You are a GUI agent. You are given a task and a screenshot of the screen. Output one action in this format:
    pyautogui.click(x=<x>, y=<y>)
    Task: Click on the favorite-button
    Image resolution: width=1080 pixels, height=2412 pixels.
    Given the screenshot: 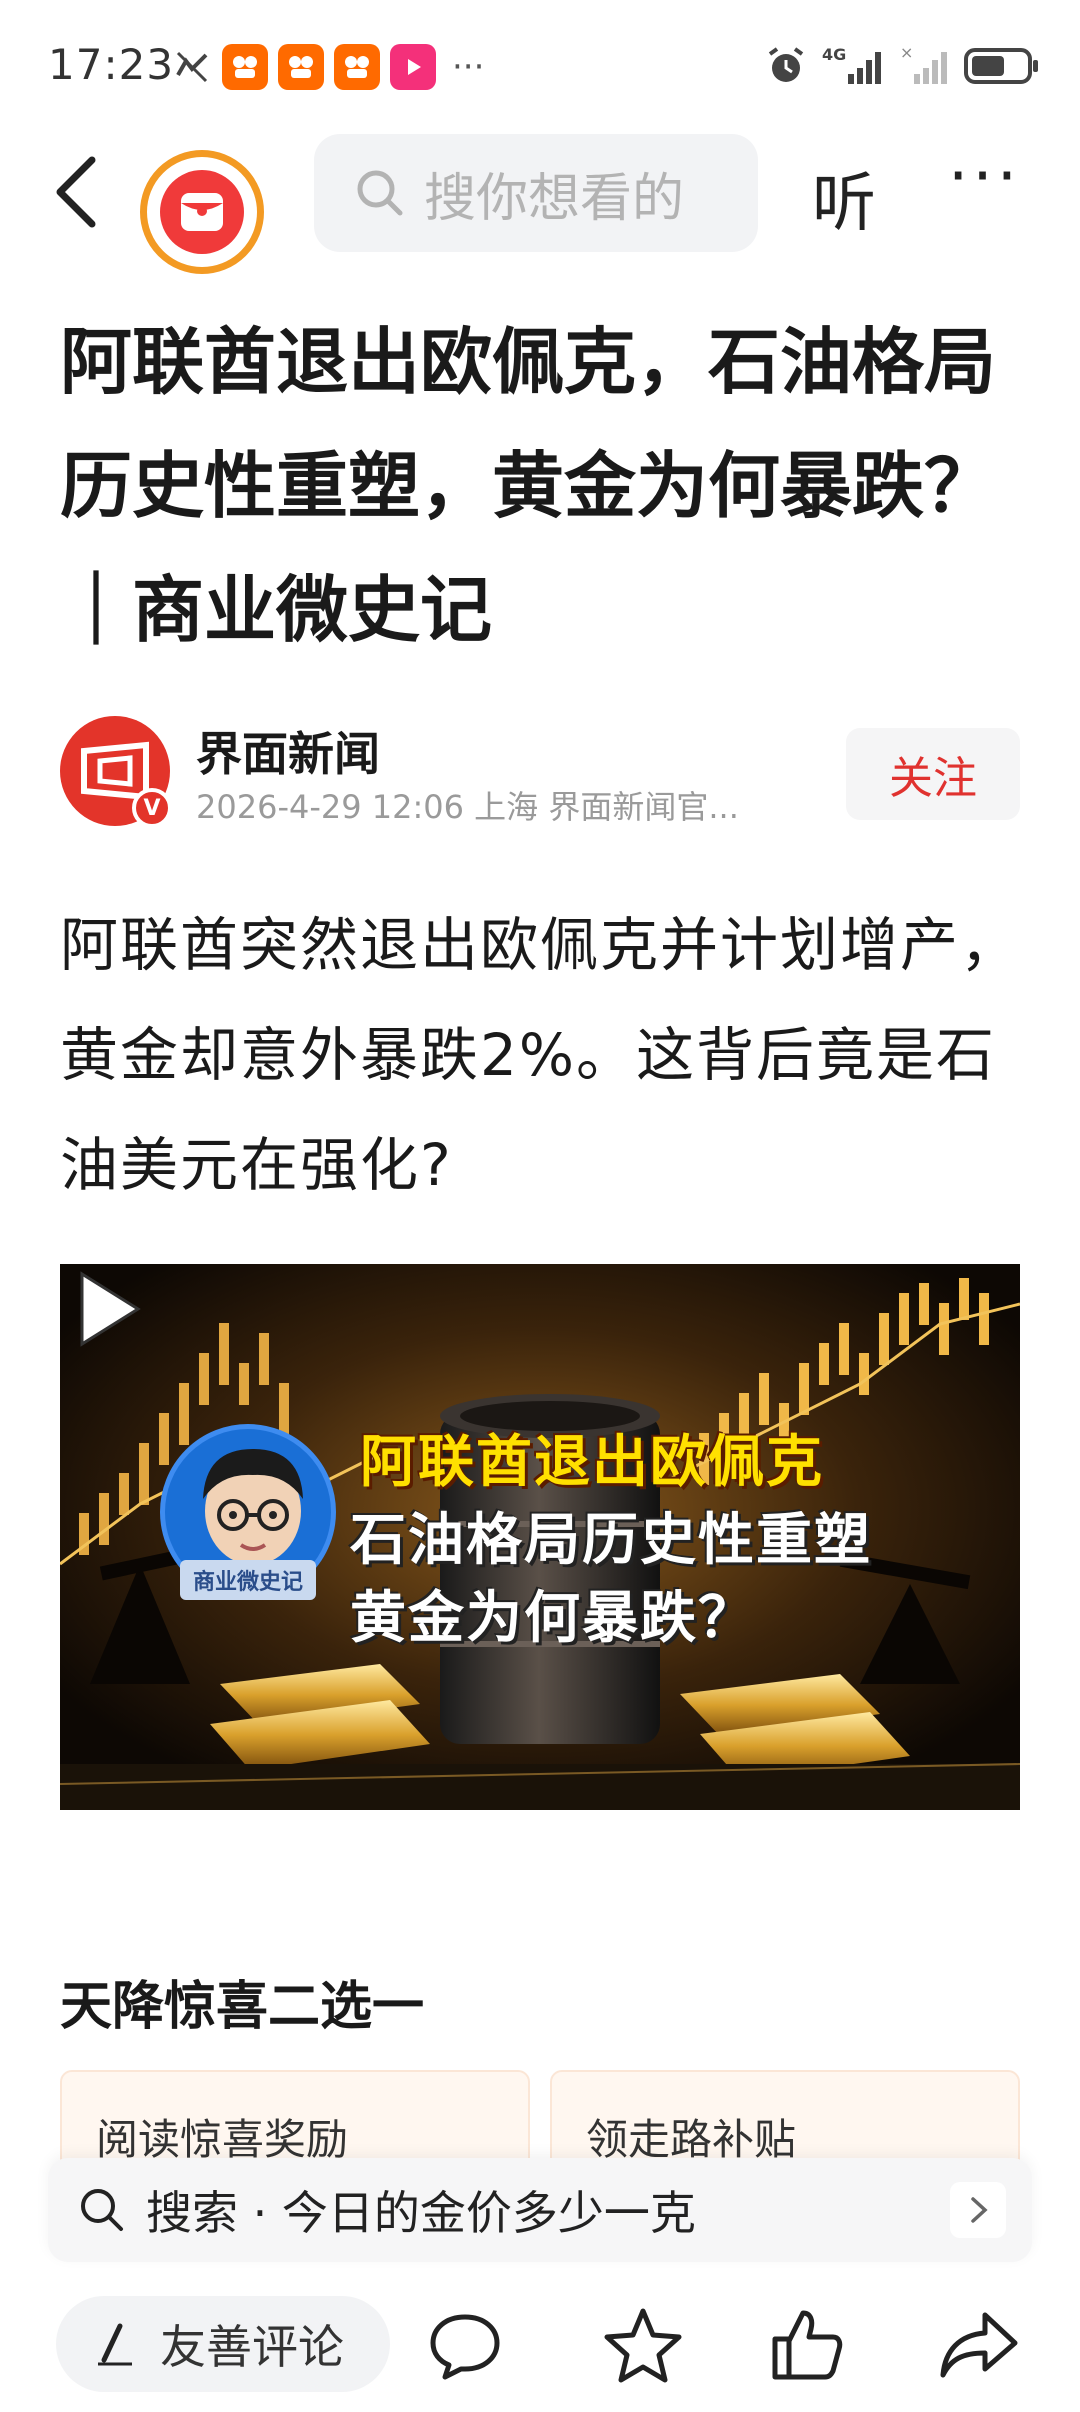 What is the action you would take?
    pyautogui.click(x=643, y=2345)
    